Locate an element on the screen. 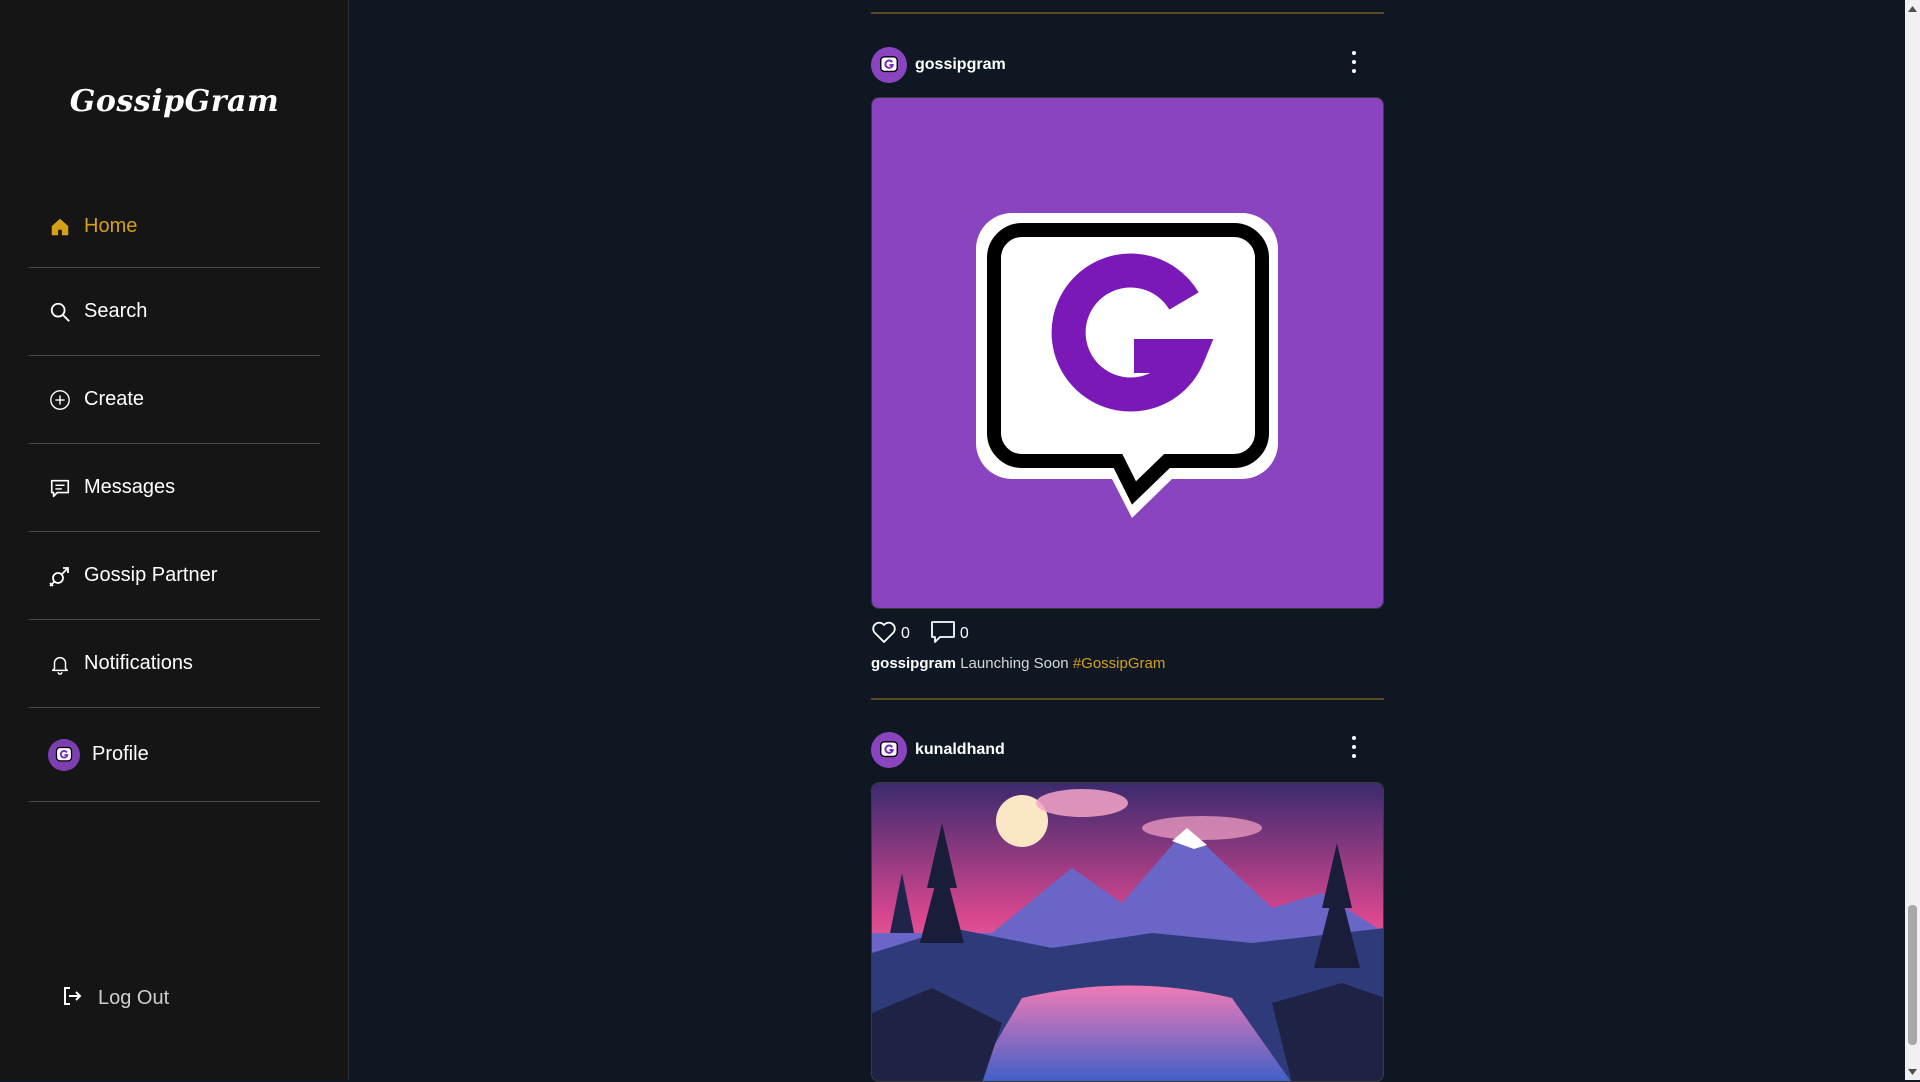 Image resolution: width=1920 pixels, height=1082 pixels. sidebar-item-messages: Messages is located at coordinates (174, 488).